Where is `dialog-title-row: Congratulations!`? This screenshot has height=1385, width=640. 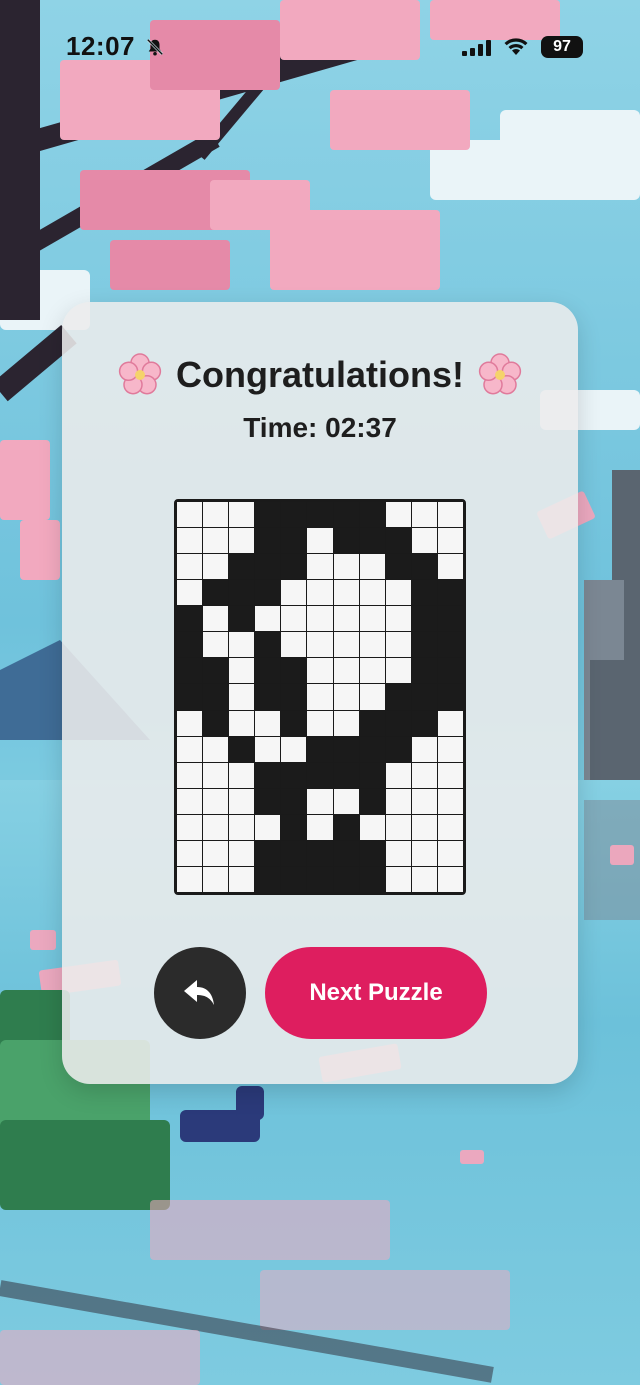 dialog-title-row: Congratulations! is located at coordinates (320, 375).